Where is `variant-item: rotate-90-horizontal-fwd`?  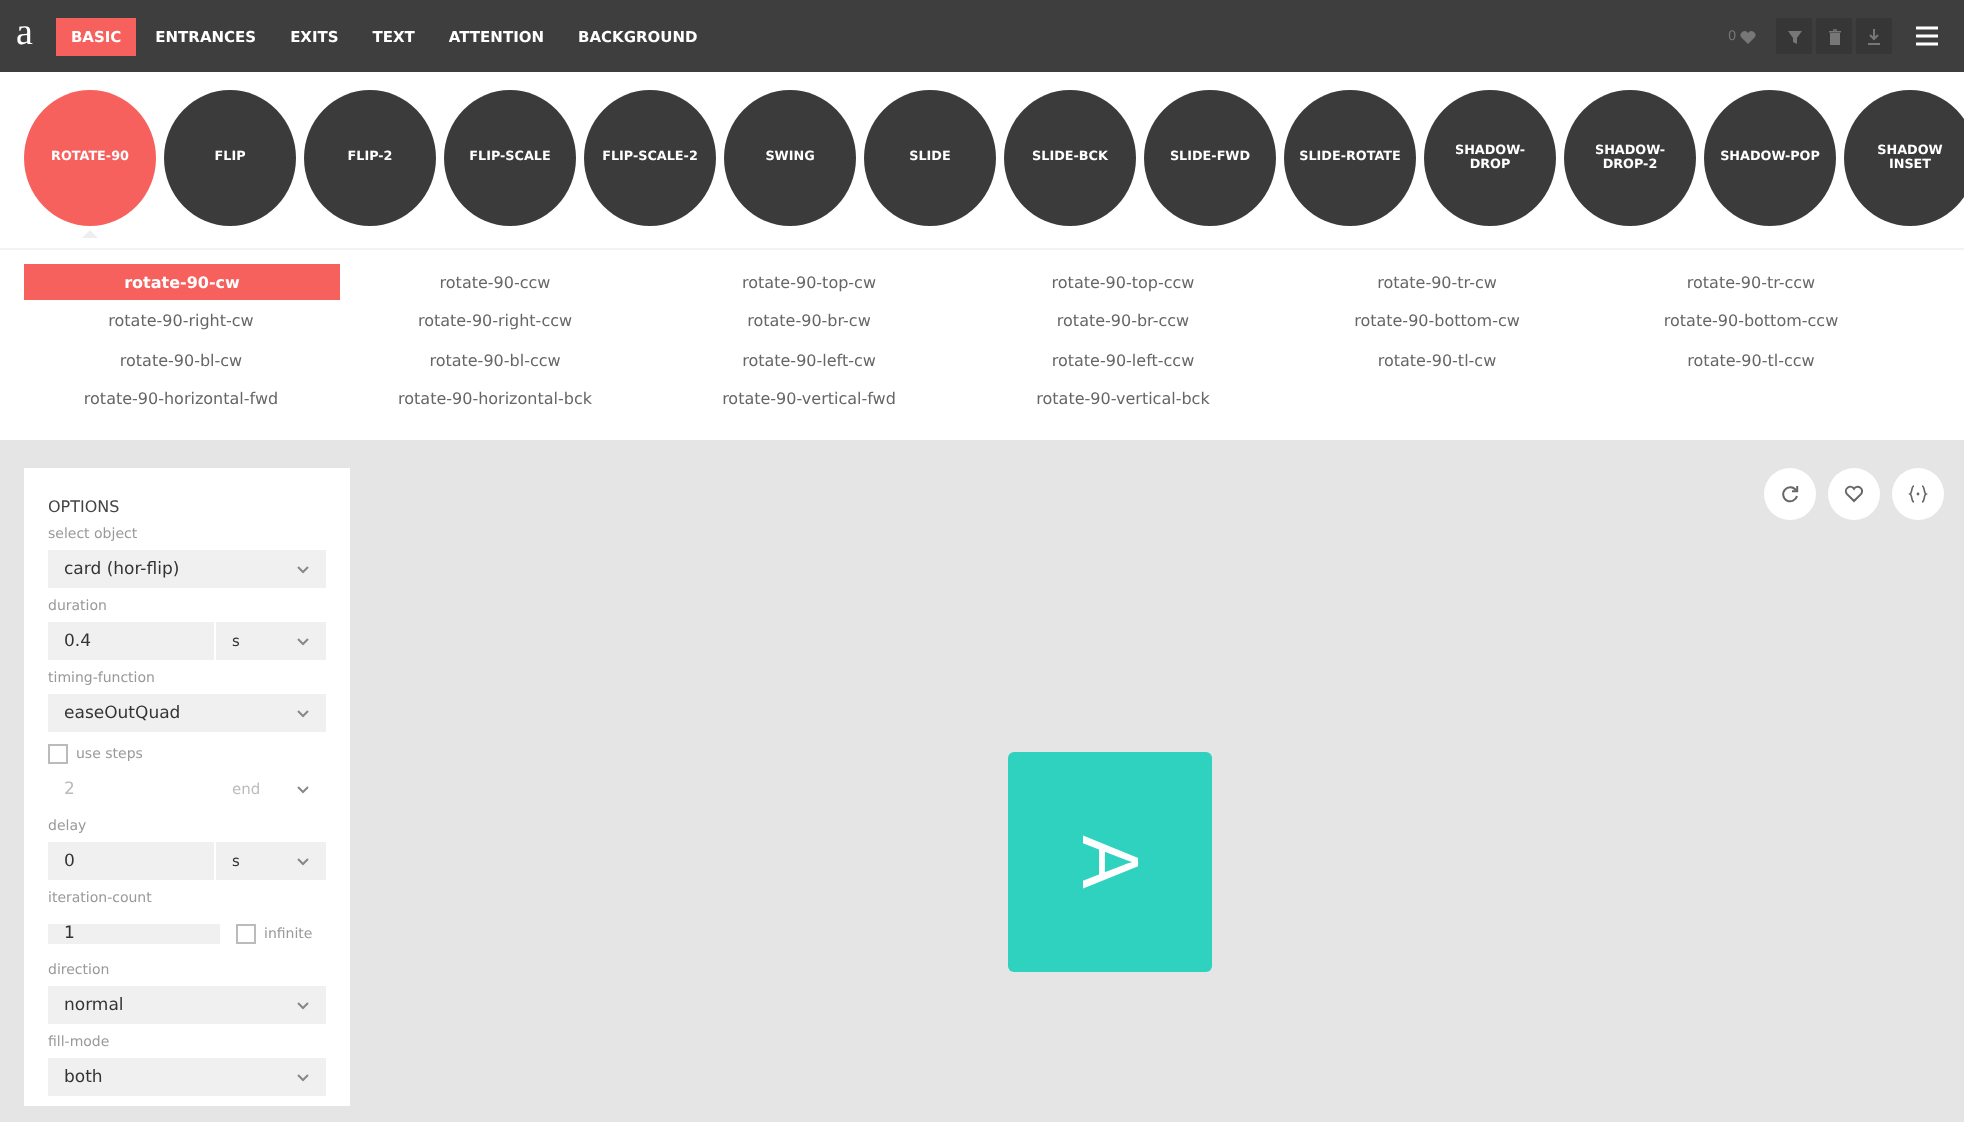 variant-item: rotate-90-horizontal-fwd is located at coordinates (181, 399).